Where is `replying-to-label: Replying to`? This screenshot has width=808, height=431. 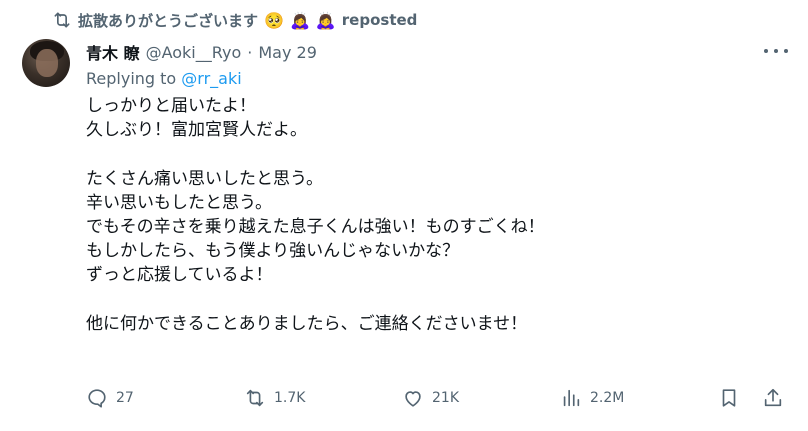 replying-to-label: Replying to is located at coordinates (131, 78).